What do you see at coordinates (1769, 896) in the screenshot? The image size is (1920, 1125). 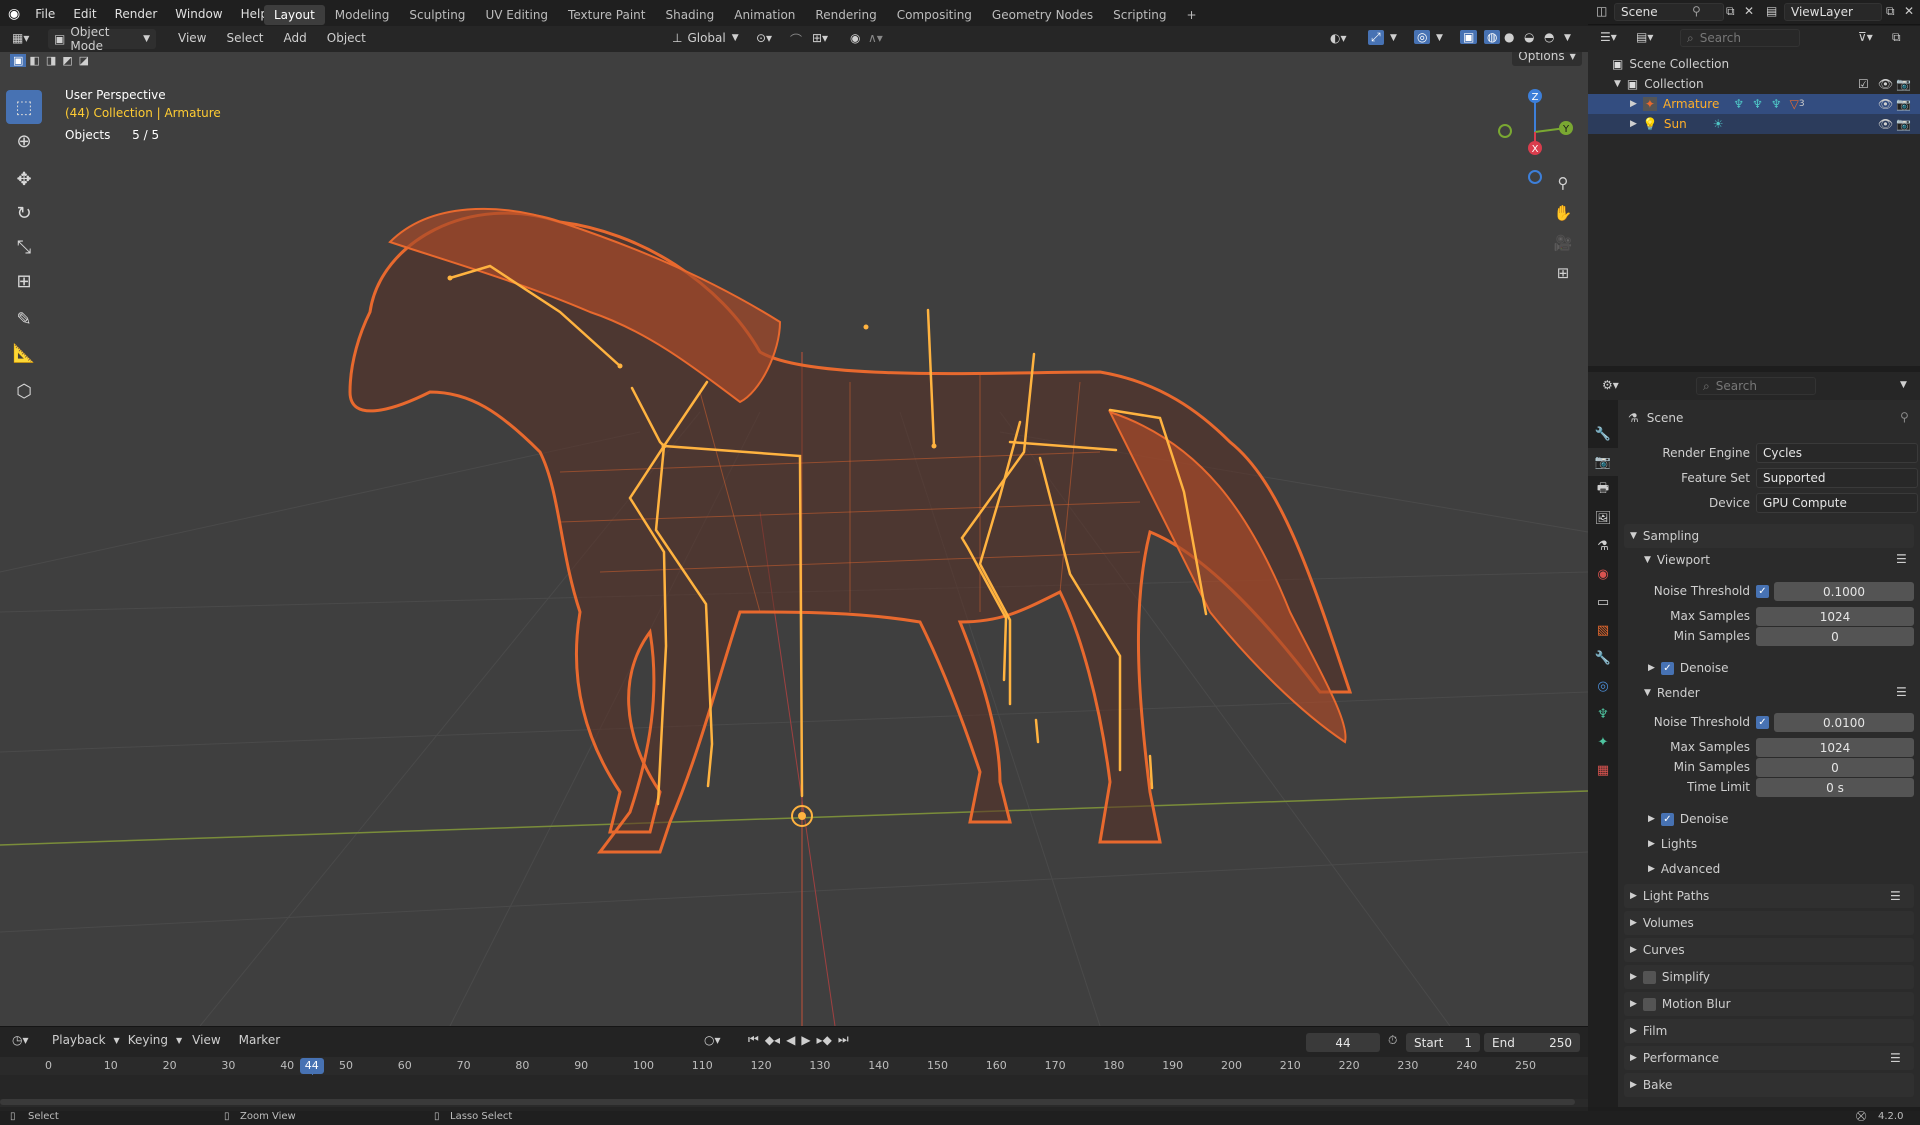 I see `light-paths-panel: ▶ Light Paths ☰` at bounding box center [1769, 896].